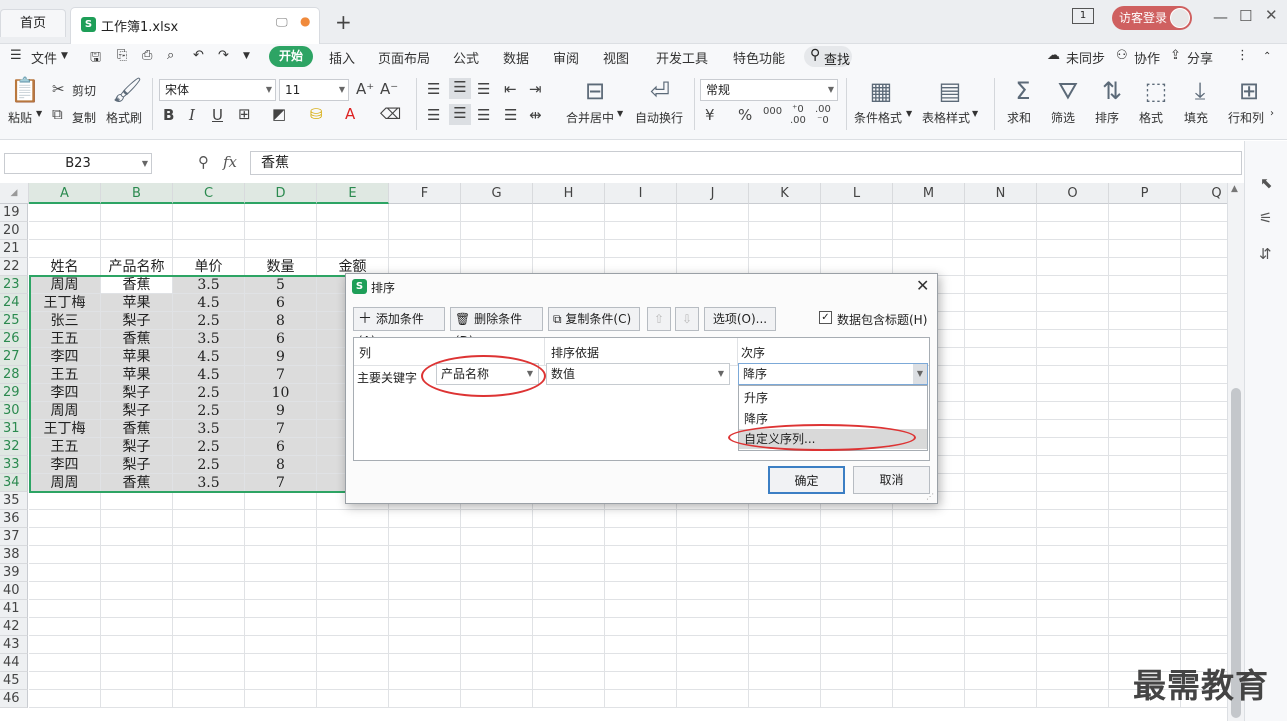  I want to click on menu-insert: 插入, so click(342, 57).